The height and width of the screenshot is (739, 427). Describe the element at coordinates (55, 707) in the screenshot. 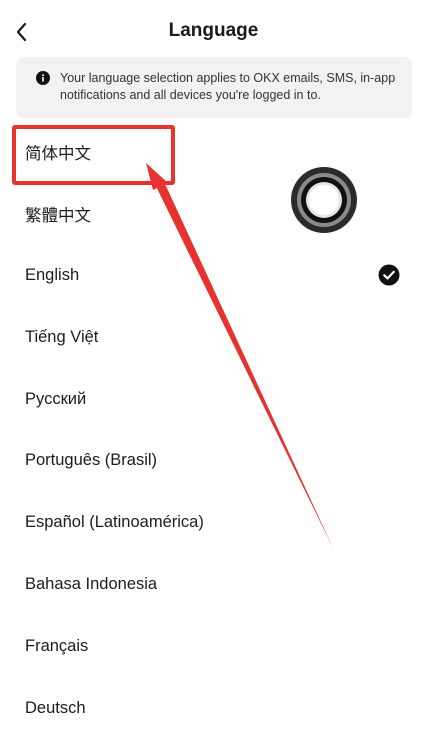

I see `language-label: Deutsch` at that location.